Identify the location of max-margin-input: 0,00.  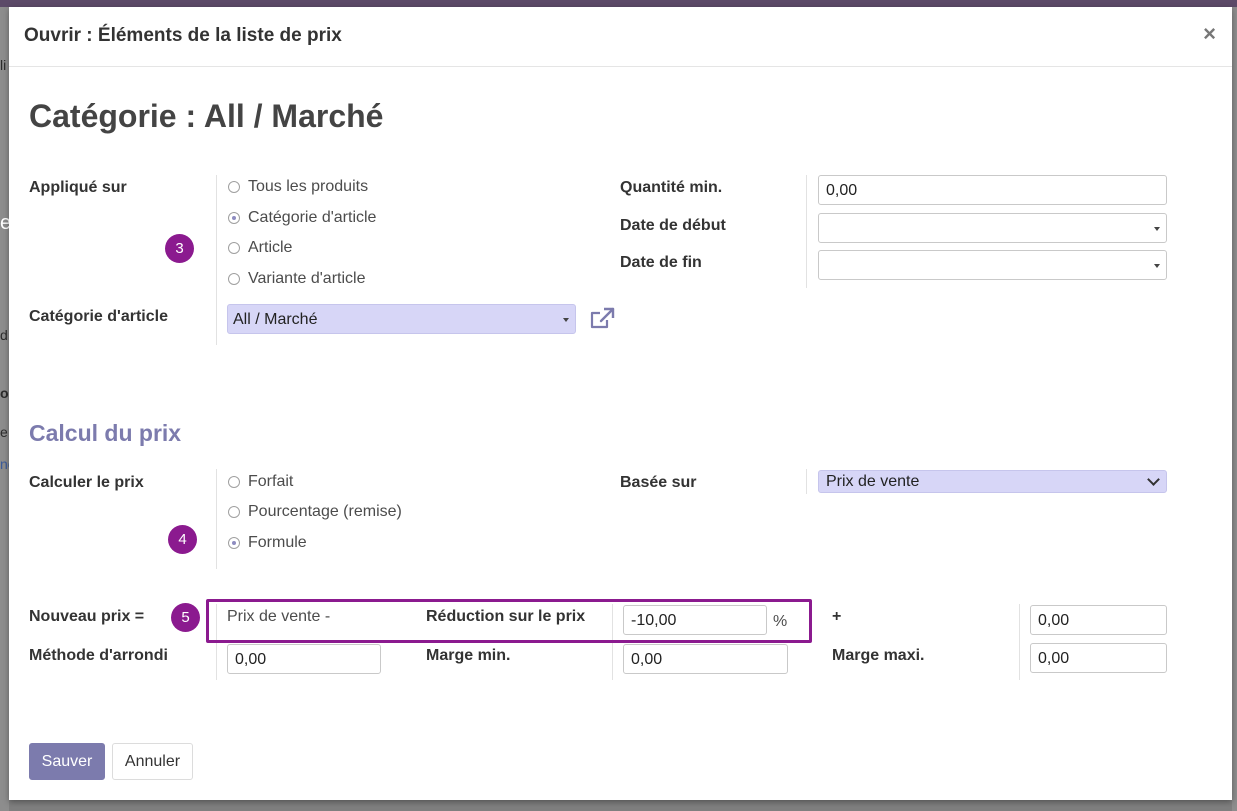
(1098, 658).